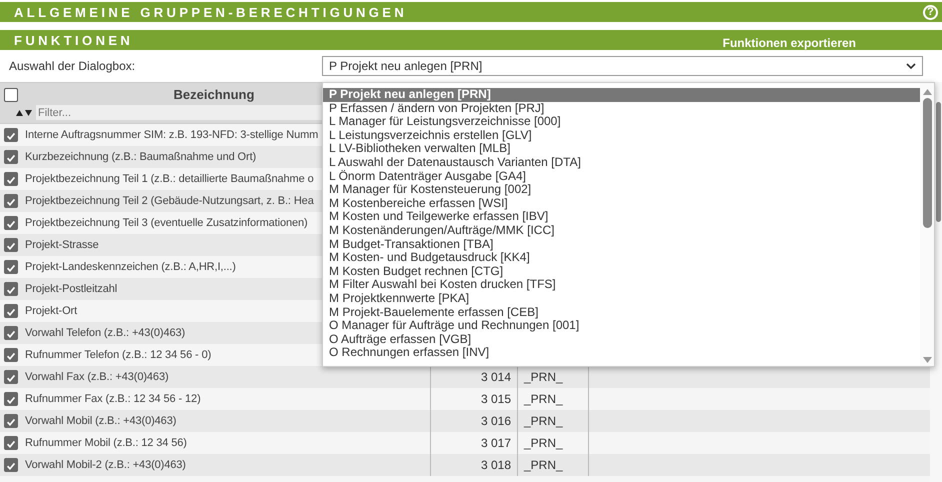 The height and width of the screenshot is (482, 942). I want to click on dropdown-option: M Filter Auswahl bei Kosten drucken [TFS], so click(621, 285).